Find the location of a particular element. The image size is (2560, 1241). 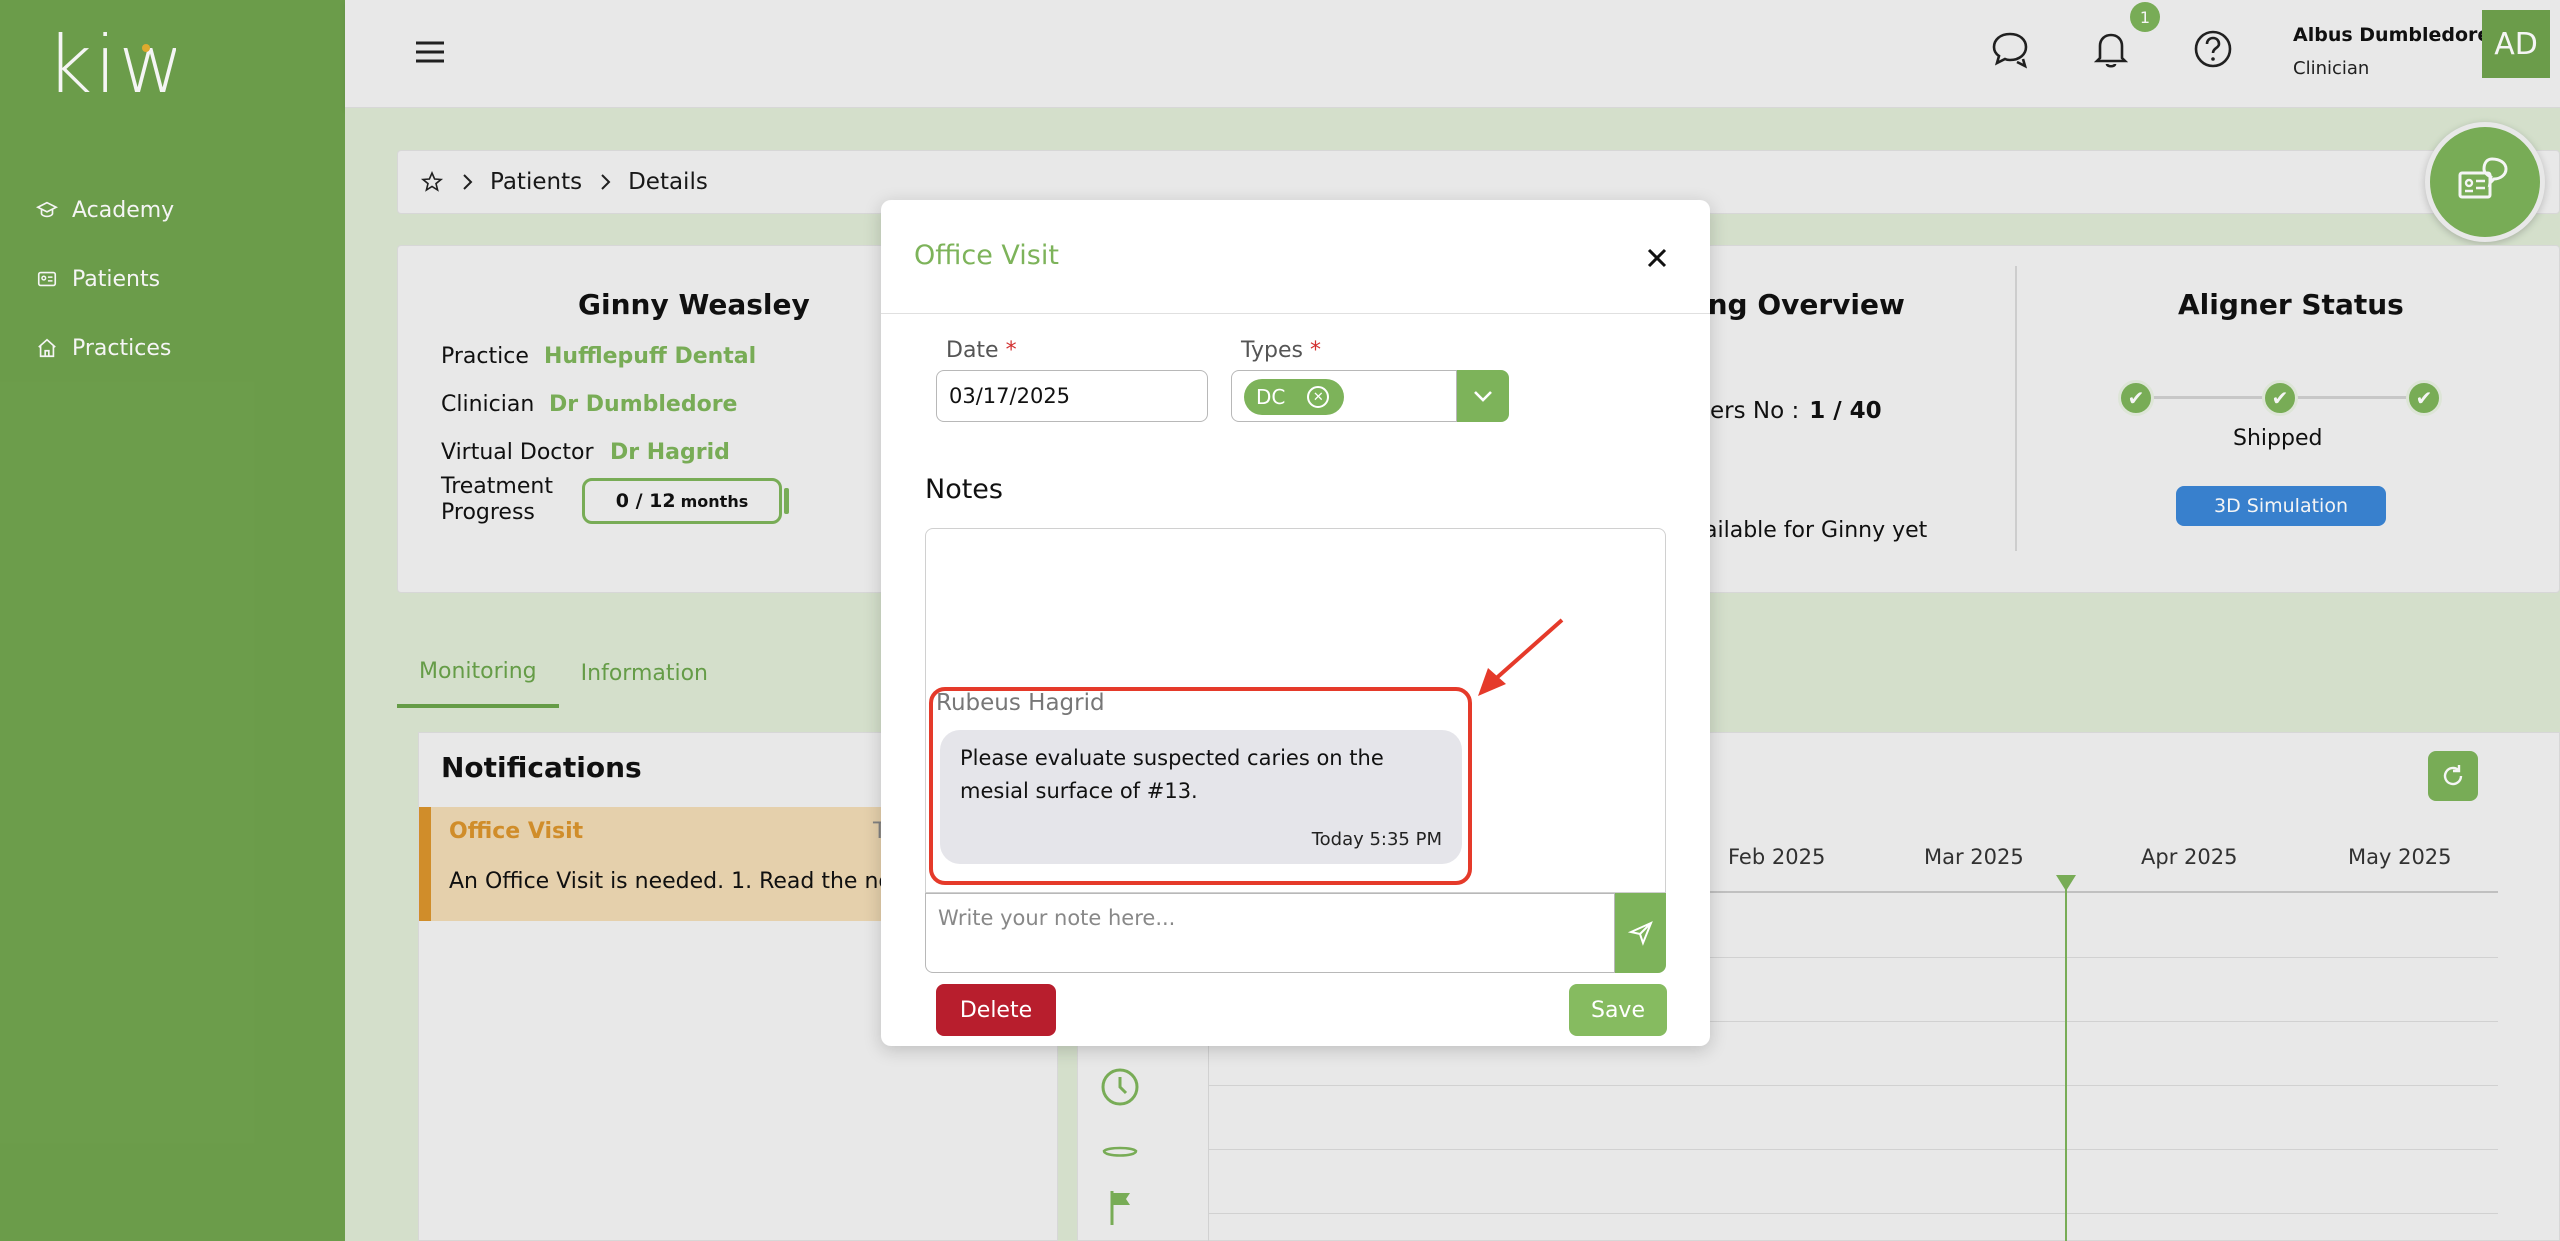

types-label: Types * is located at coordinates (1281, 350).